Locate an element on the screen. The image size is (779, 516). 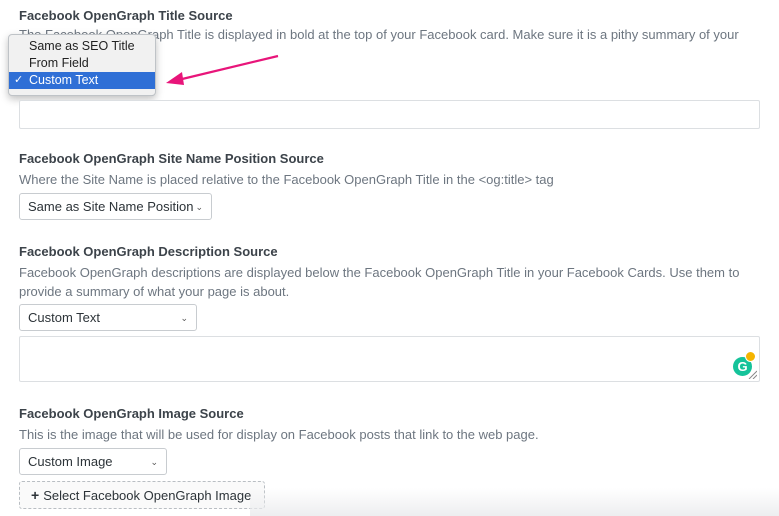
button-label: Select Facebook OpenGraph Image is located at coordinates (147, 495).